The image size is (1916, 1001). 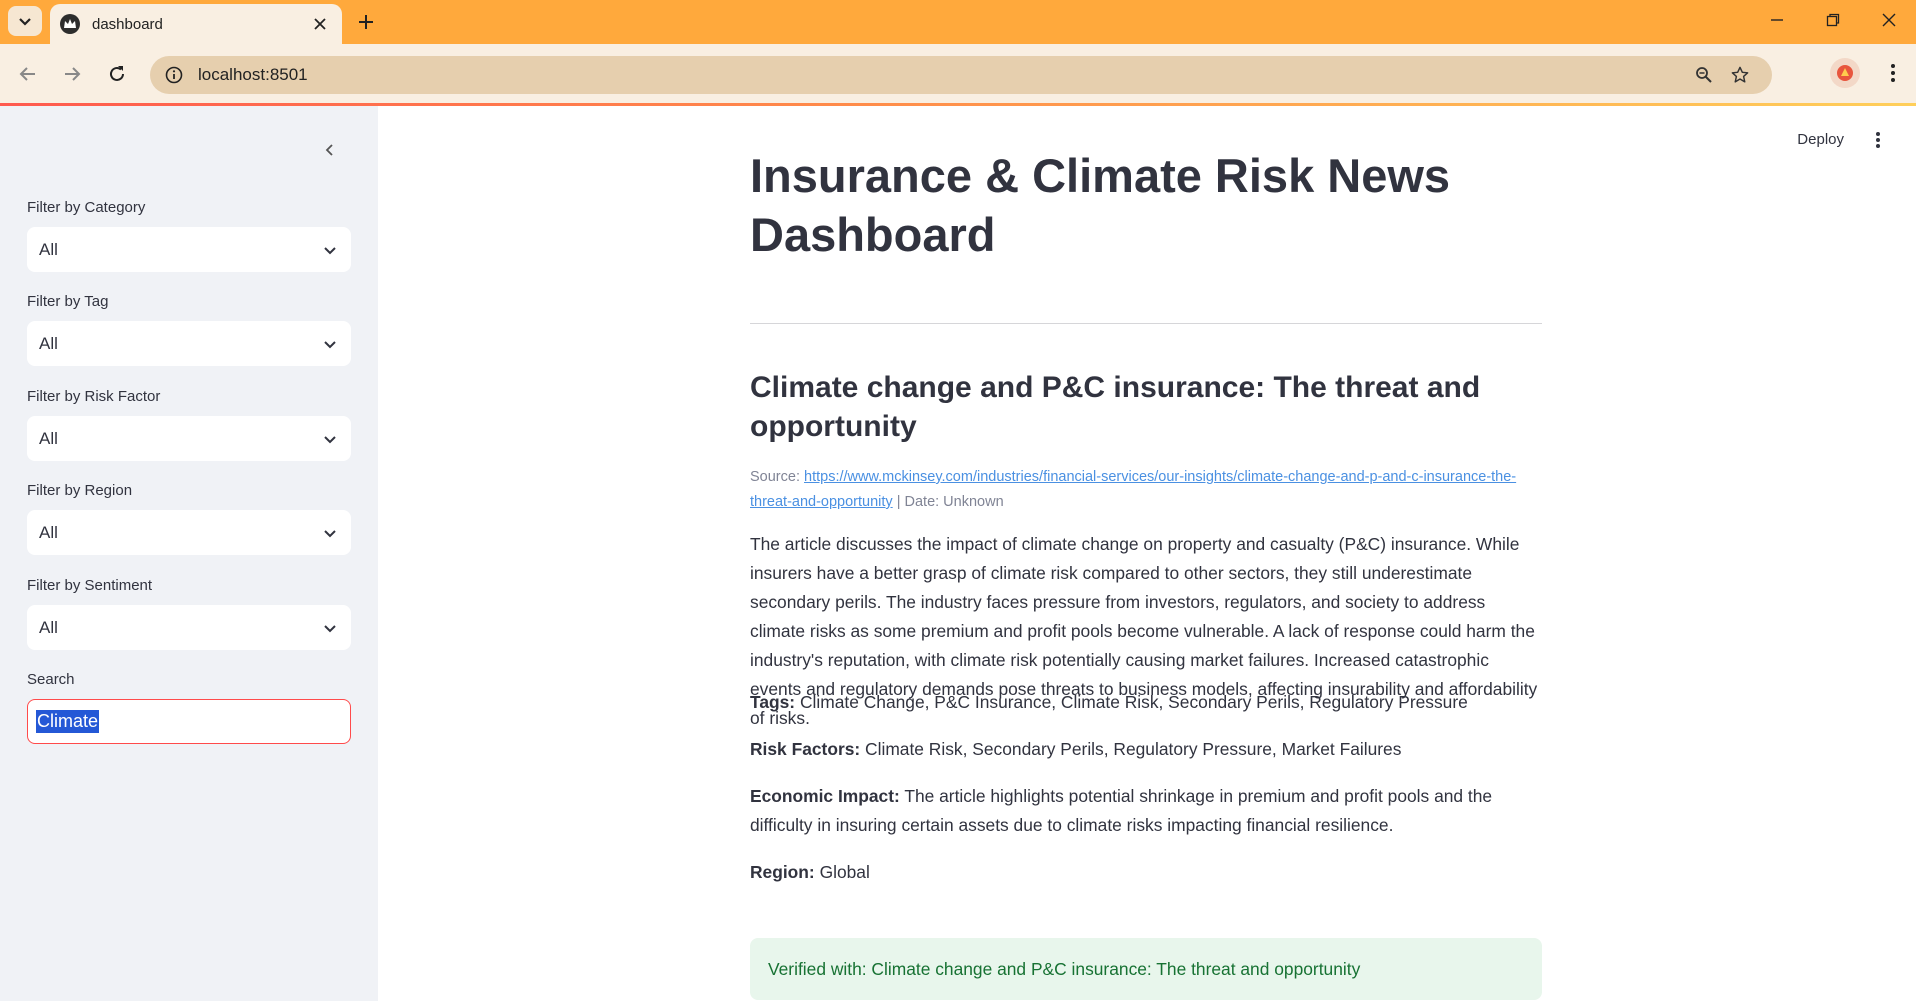 I want to click on filter-region-select: All, so click(x=189, y=532).